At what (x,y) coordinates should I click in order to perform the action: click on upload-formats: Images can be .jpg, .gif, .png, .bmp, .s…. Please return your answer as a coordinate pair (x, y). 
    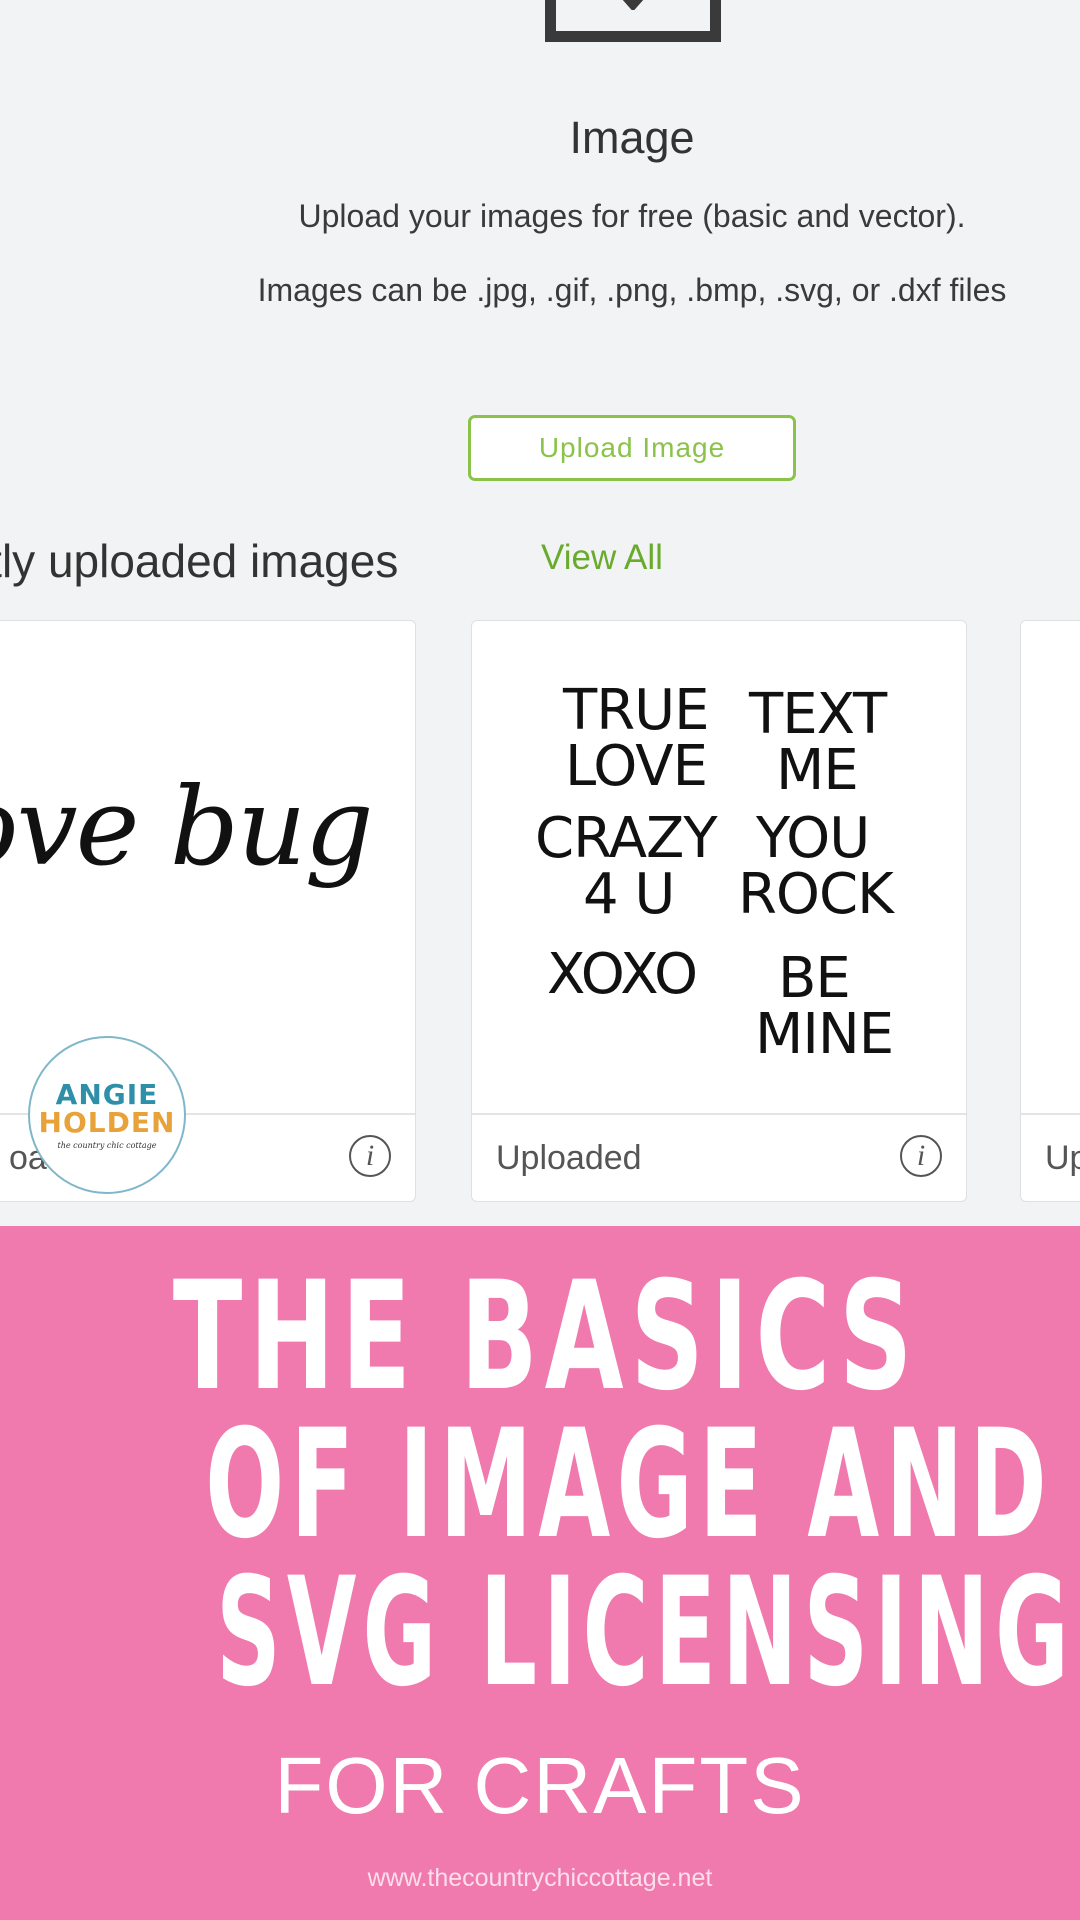
    Looking at the image, I should click on (632, 290).